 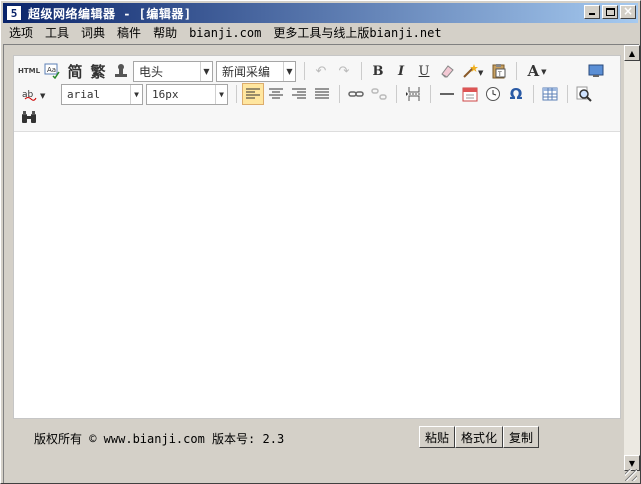 What do you see at coordinates (29, 71) in the screenshot?
I see `html-source-button: HTML` at bounding box center [29, 71].